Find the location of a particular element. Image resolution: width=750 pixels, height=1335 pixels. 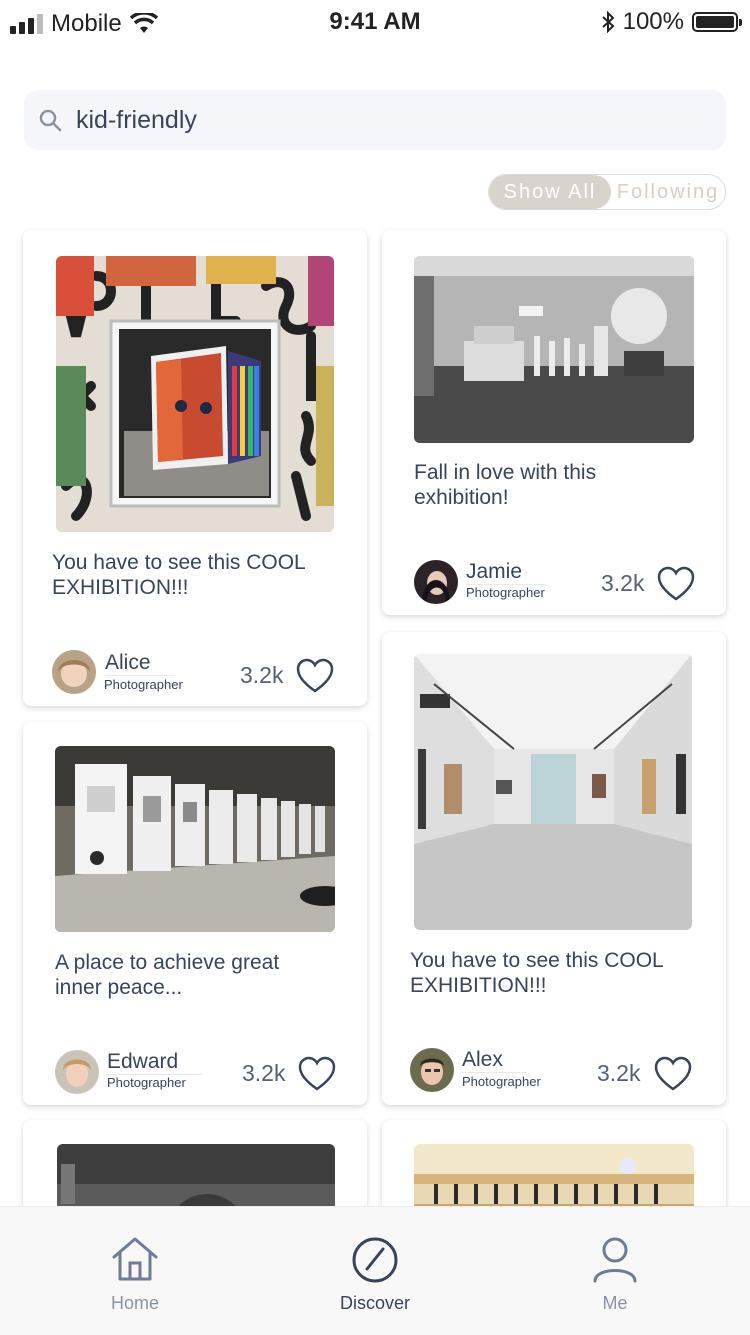

search-input is located at coordinates (376, 120).